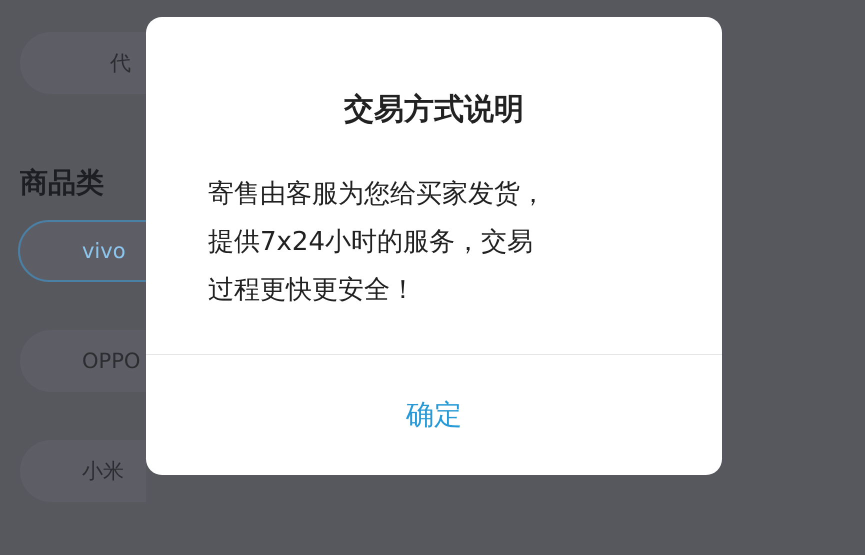 This screenshot has height=555, width=865. What do you see at coordinates (434, 110) in the screenshot?
I see `dialog-title: 交易方式说明` at bounding box center [434, 110].